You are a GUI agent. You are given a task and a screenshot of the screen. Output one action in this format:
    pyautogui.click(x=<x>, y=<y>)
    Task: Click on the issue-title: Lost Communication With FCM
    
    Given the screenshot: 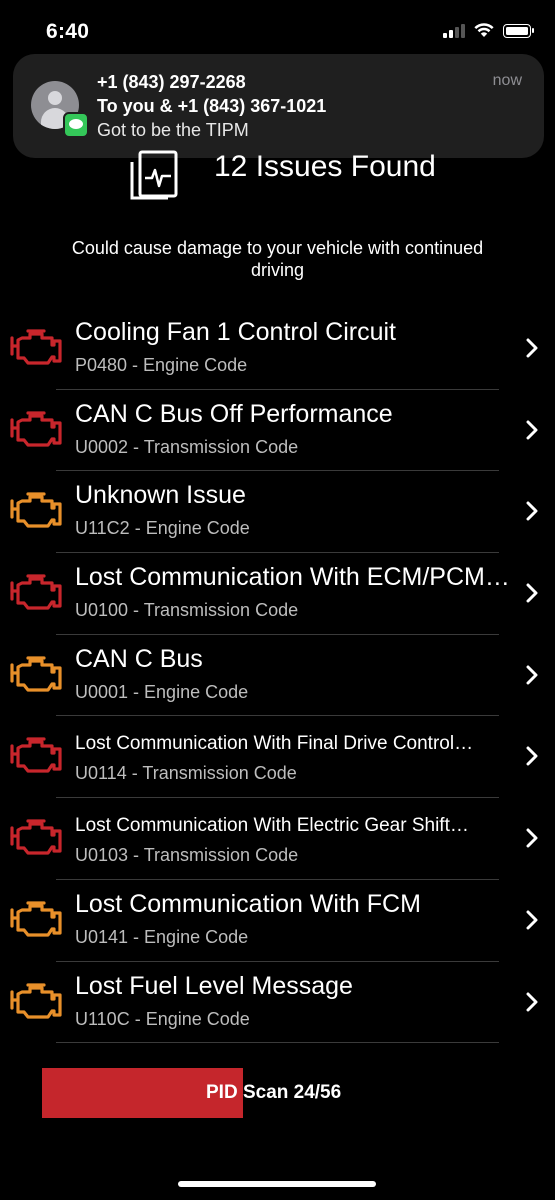 What is the action you would take?
    pyautogui.click(x=248, y=903)
    